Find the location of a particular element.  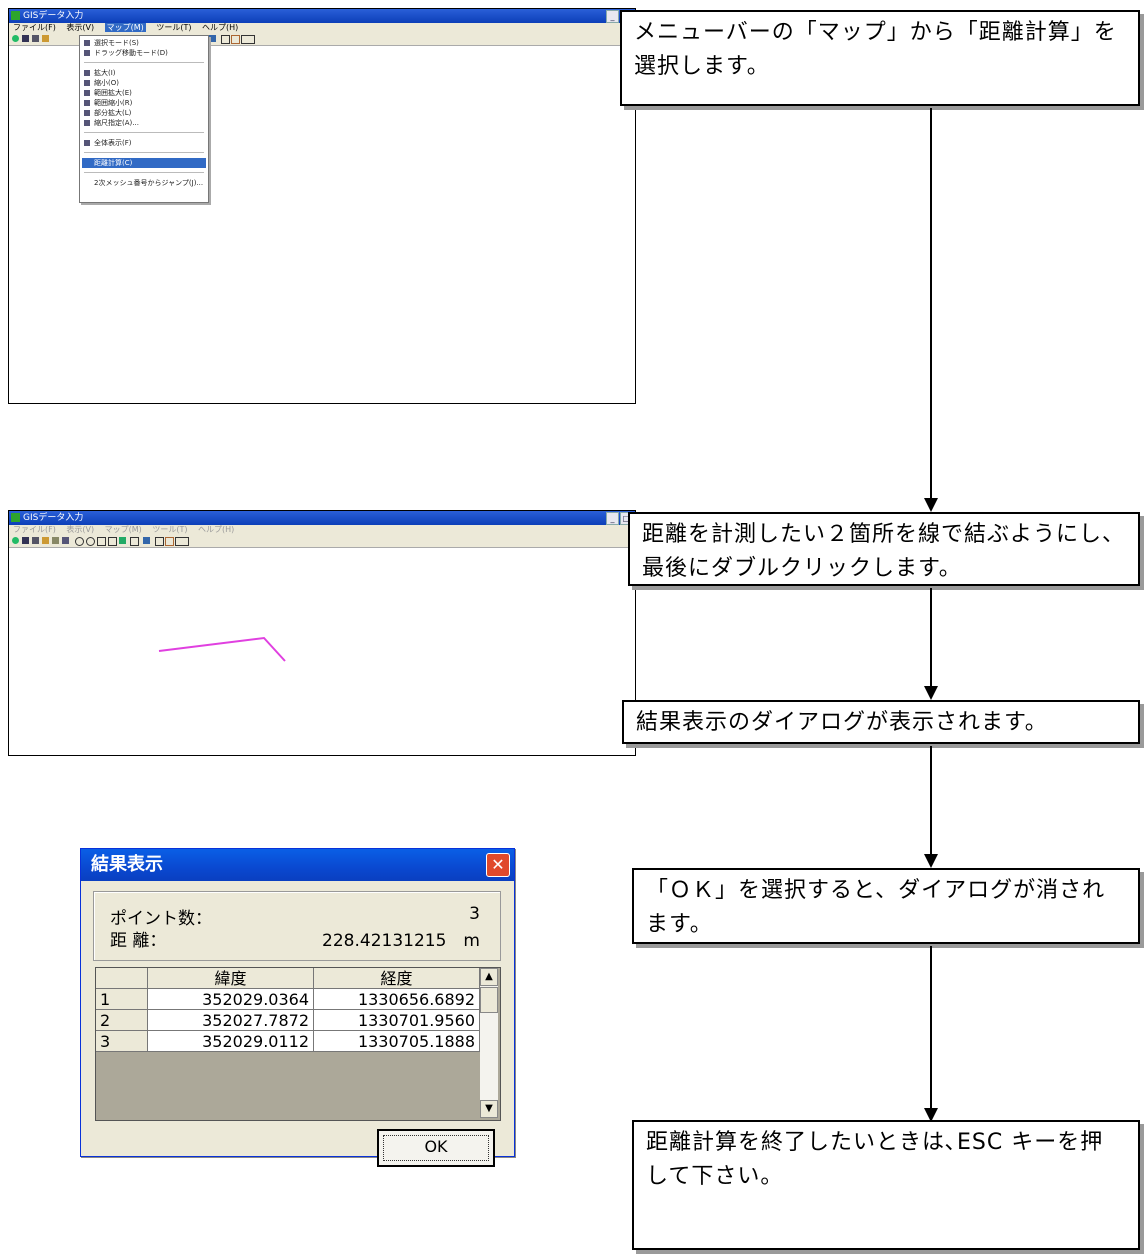

close-icon: ✕ is located at coordinates (498, 865).